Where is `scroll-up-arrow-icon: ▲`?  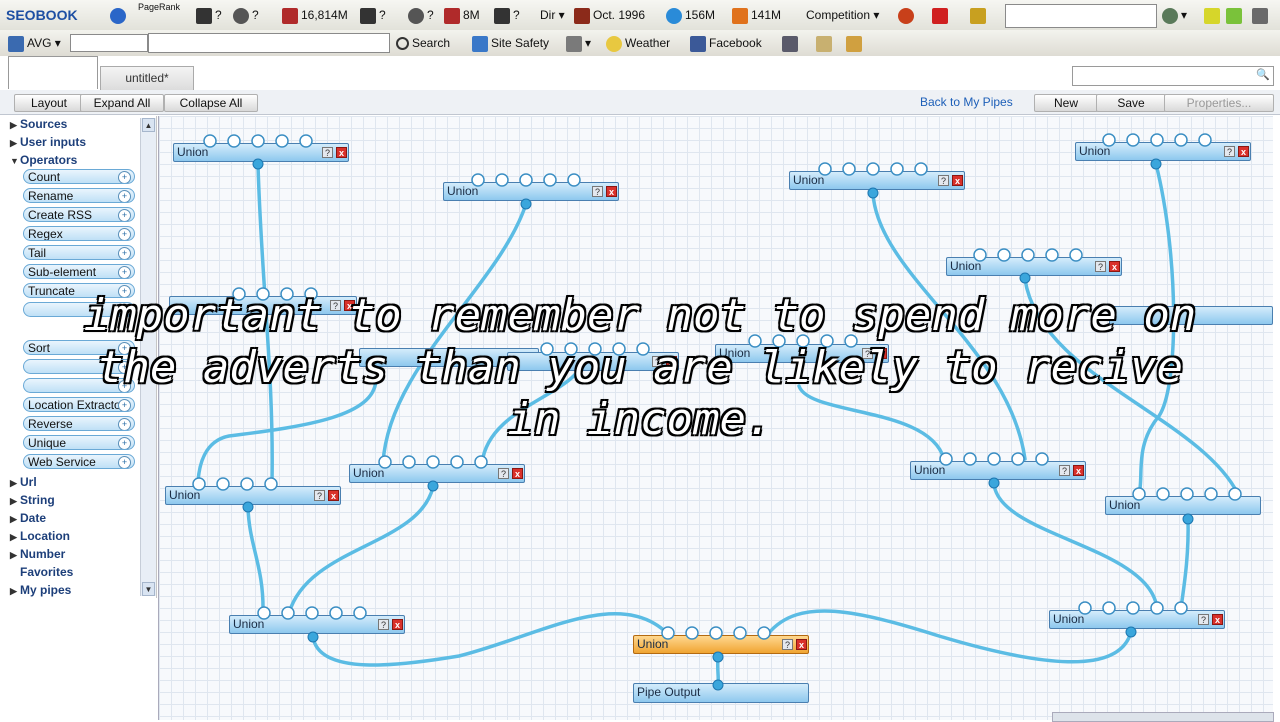
scroll-up-arrow-icon: ▲ is located at coordinates (148, 125).